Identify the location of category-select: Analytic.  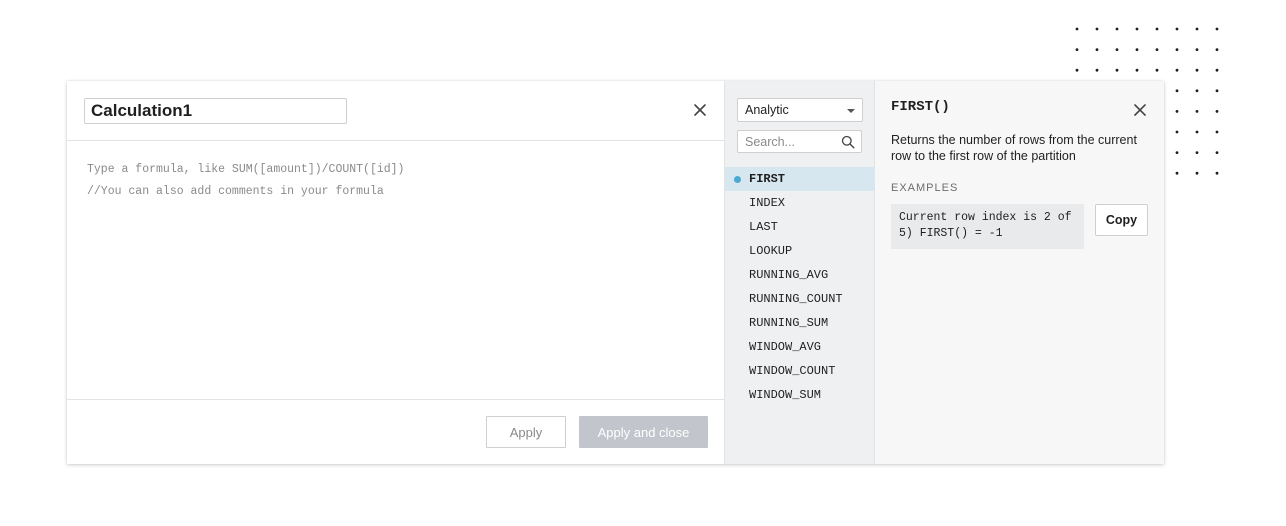
(800, 110).